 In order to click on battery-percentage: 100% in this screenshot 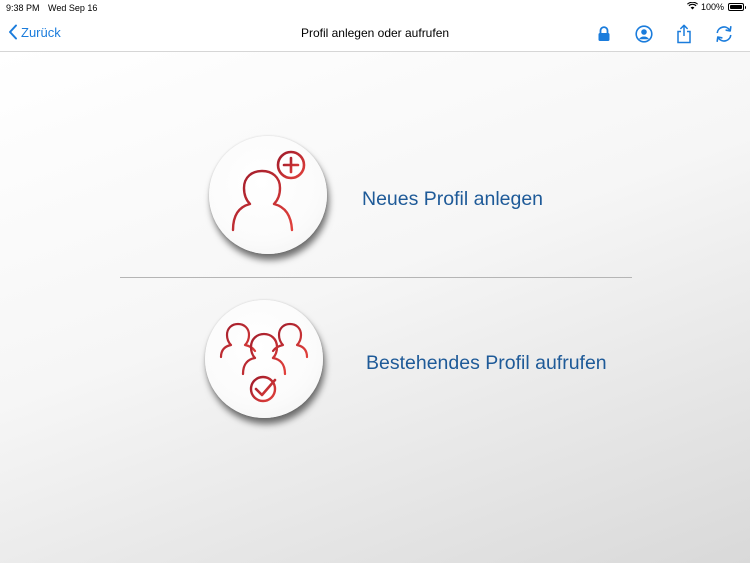, I will do `click(712, 7)`.